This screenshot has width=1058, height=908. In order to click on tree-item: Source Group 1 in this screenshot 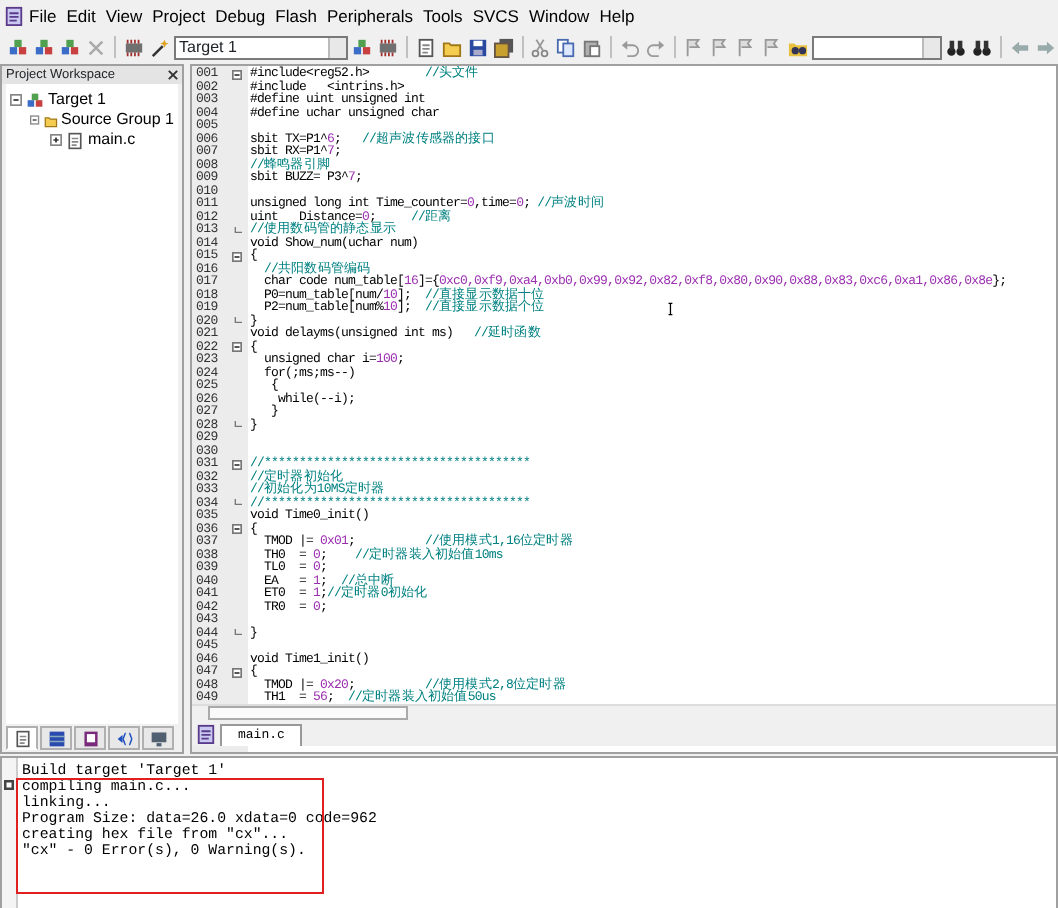, I will do `click(117, 120)`.